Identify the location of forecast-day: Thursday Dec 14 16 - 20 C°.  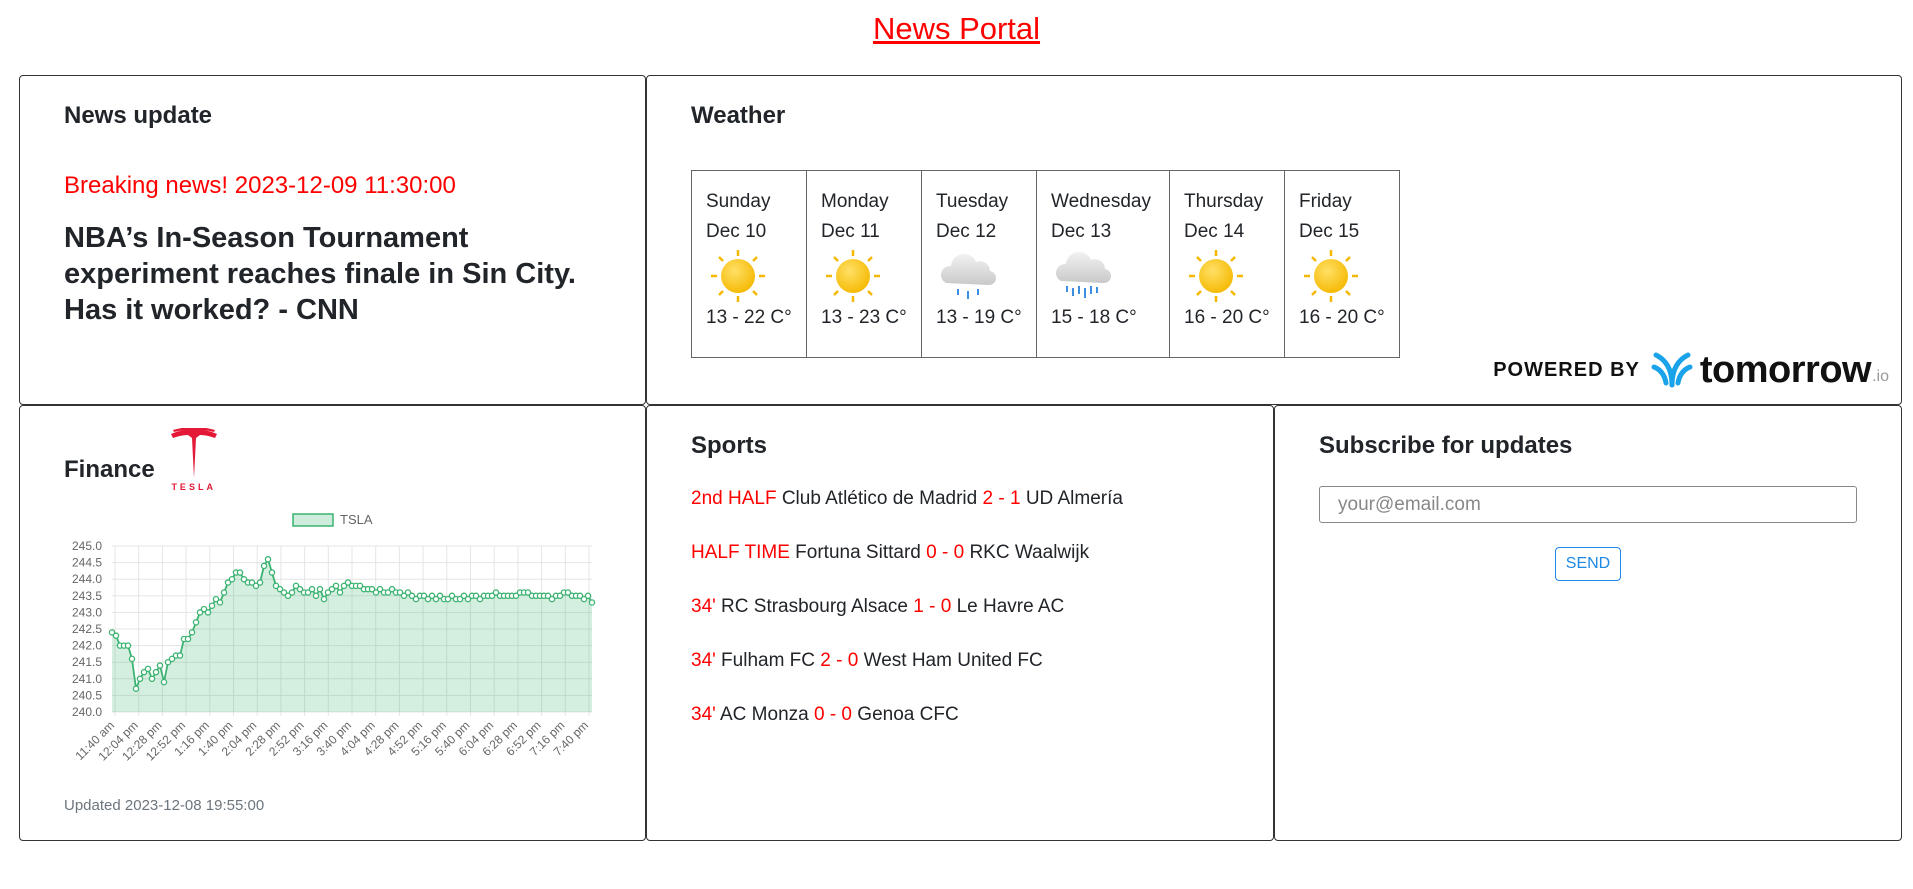
(1227, 264).